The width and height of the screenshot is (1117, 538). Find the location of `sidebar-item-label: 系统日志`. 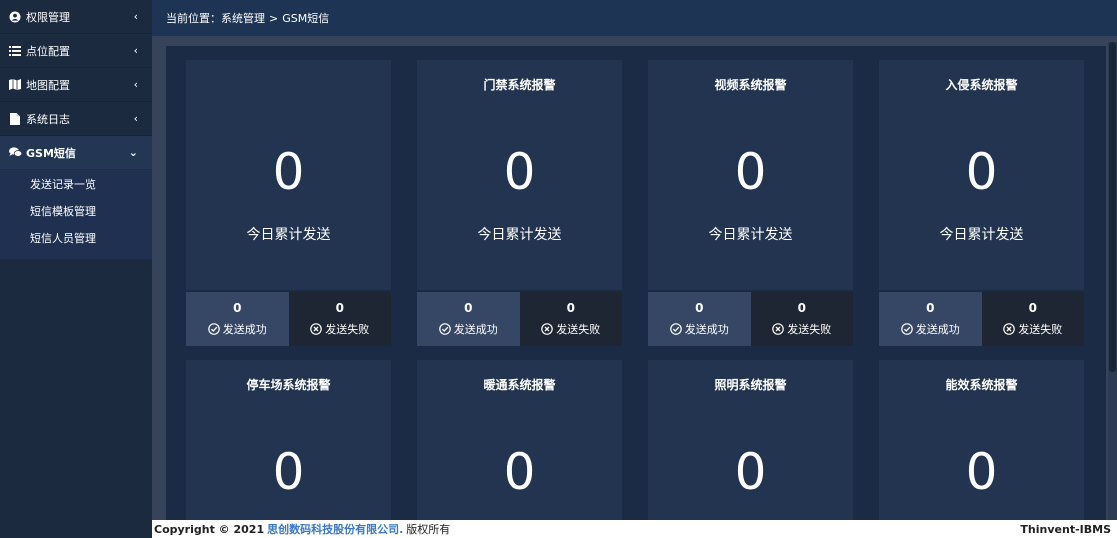

sidebar-item-label: 系统日志 is located at coordinates (48, 119).